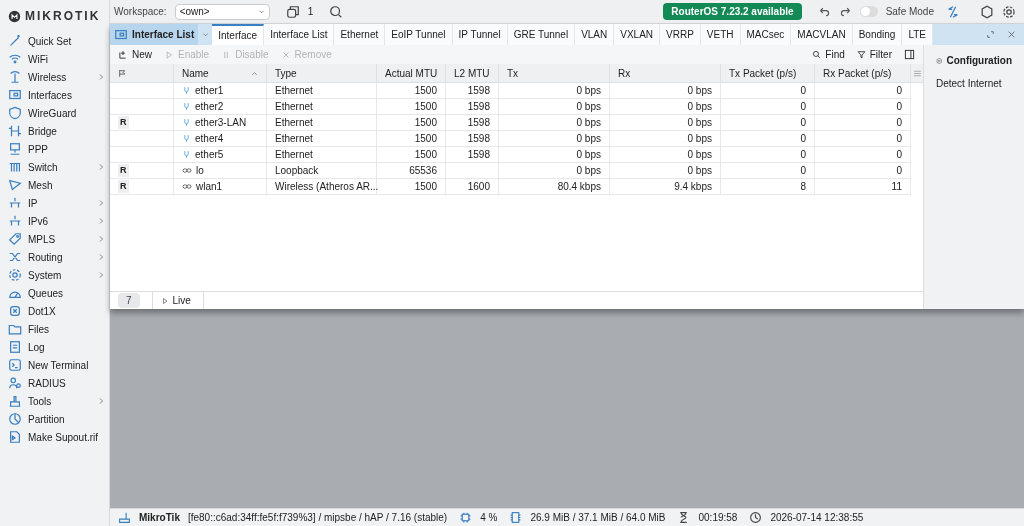  Describe the element at coordinates (480, 34) in the screenshot. I see `tab: IP Tunnel` at that location.